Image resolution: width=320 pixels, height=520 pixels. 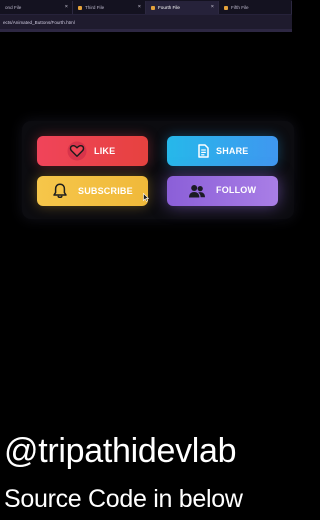 I want to click on subscribe-label: SUBSCRIBE, so click(x=105, y=191).